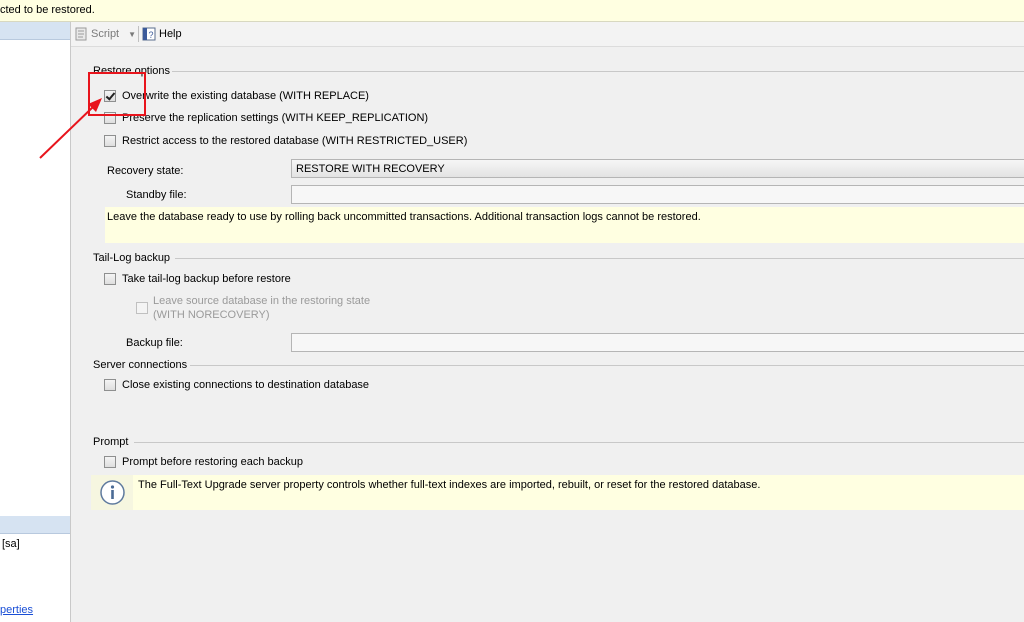  Describe the element at coordinates (111, 442) in the screenshot. I see `prompt-title: Prompt` at that location.